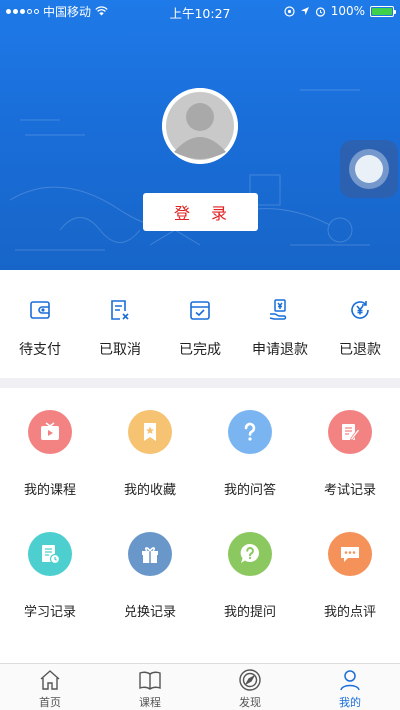  I want to click on menu-study-records: 学习记录, so click(50, 594).